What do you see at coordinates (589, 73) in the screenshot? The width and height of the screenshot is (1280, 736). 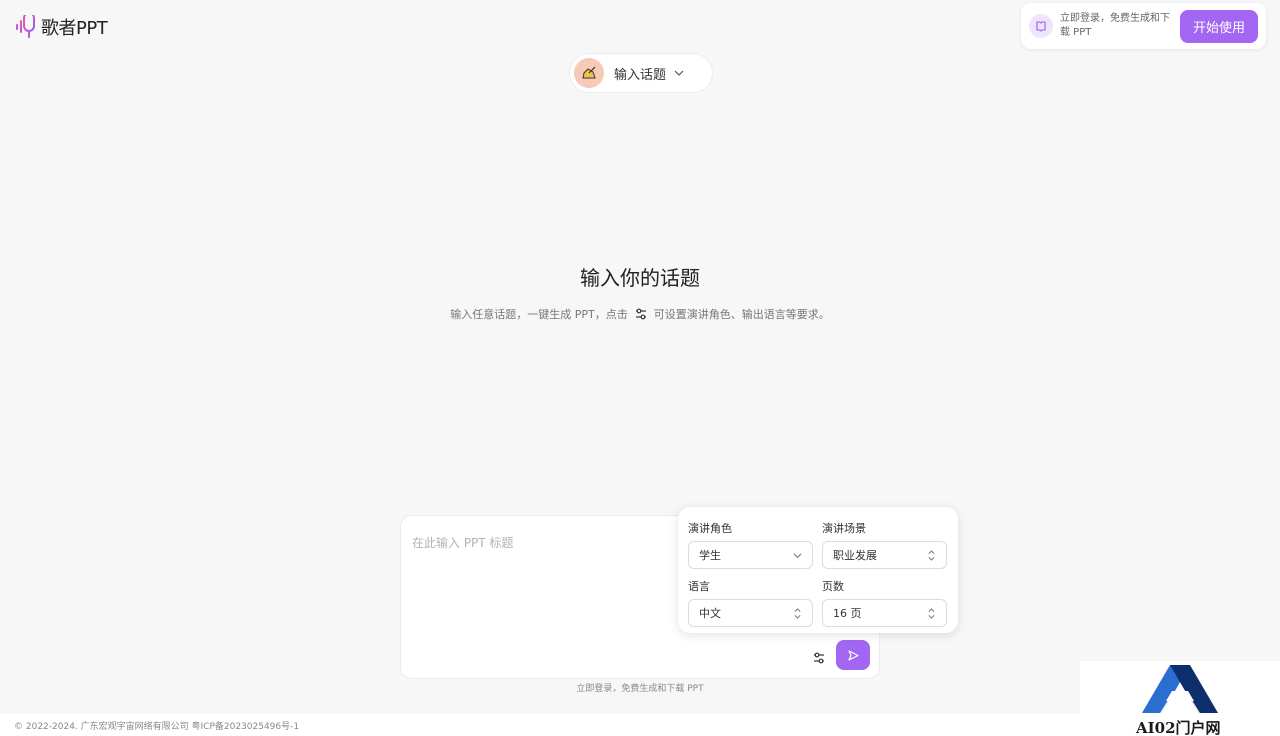 I see `topic-avatar-icon` at bounding box center [589, 73].